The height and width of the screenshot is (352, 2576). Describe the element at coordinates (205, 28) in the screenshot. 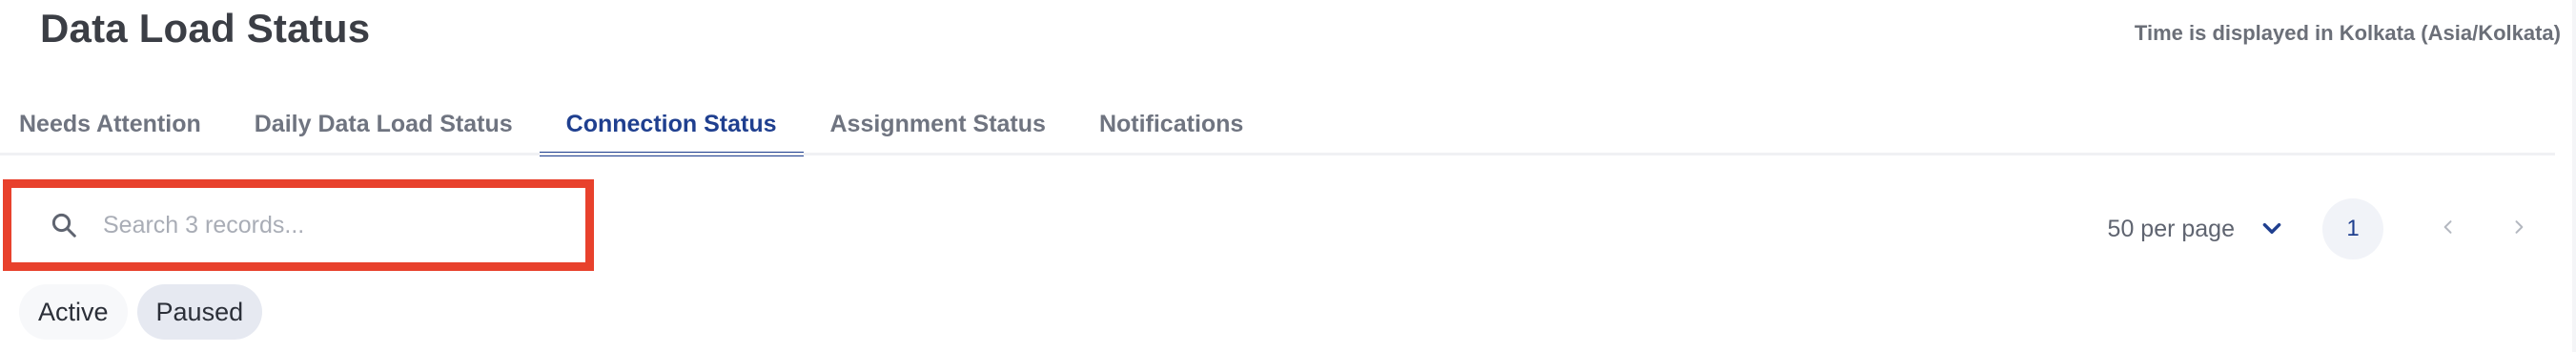

I see `page-title: Data Load Status` at that location.